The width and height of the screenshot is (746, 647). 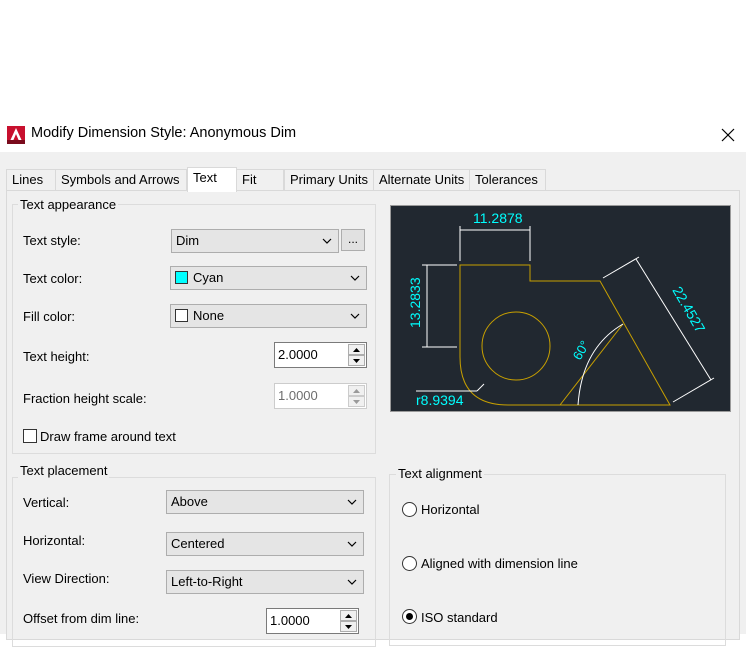 I want to click on preview-dim-radius: r8.9394, so click(x=440, y=400).